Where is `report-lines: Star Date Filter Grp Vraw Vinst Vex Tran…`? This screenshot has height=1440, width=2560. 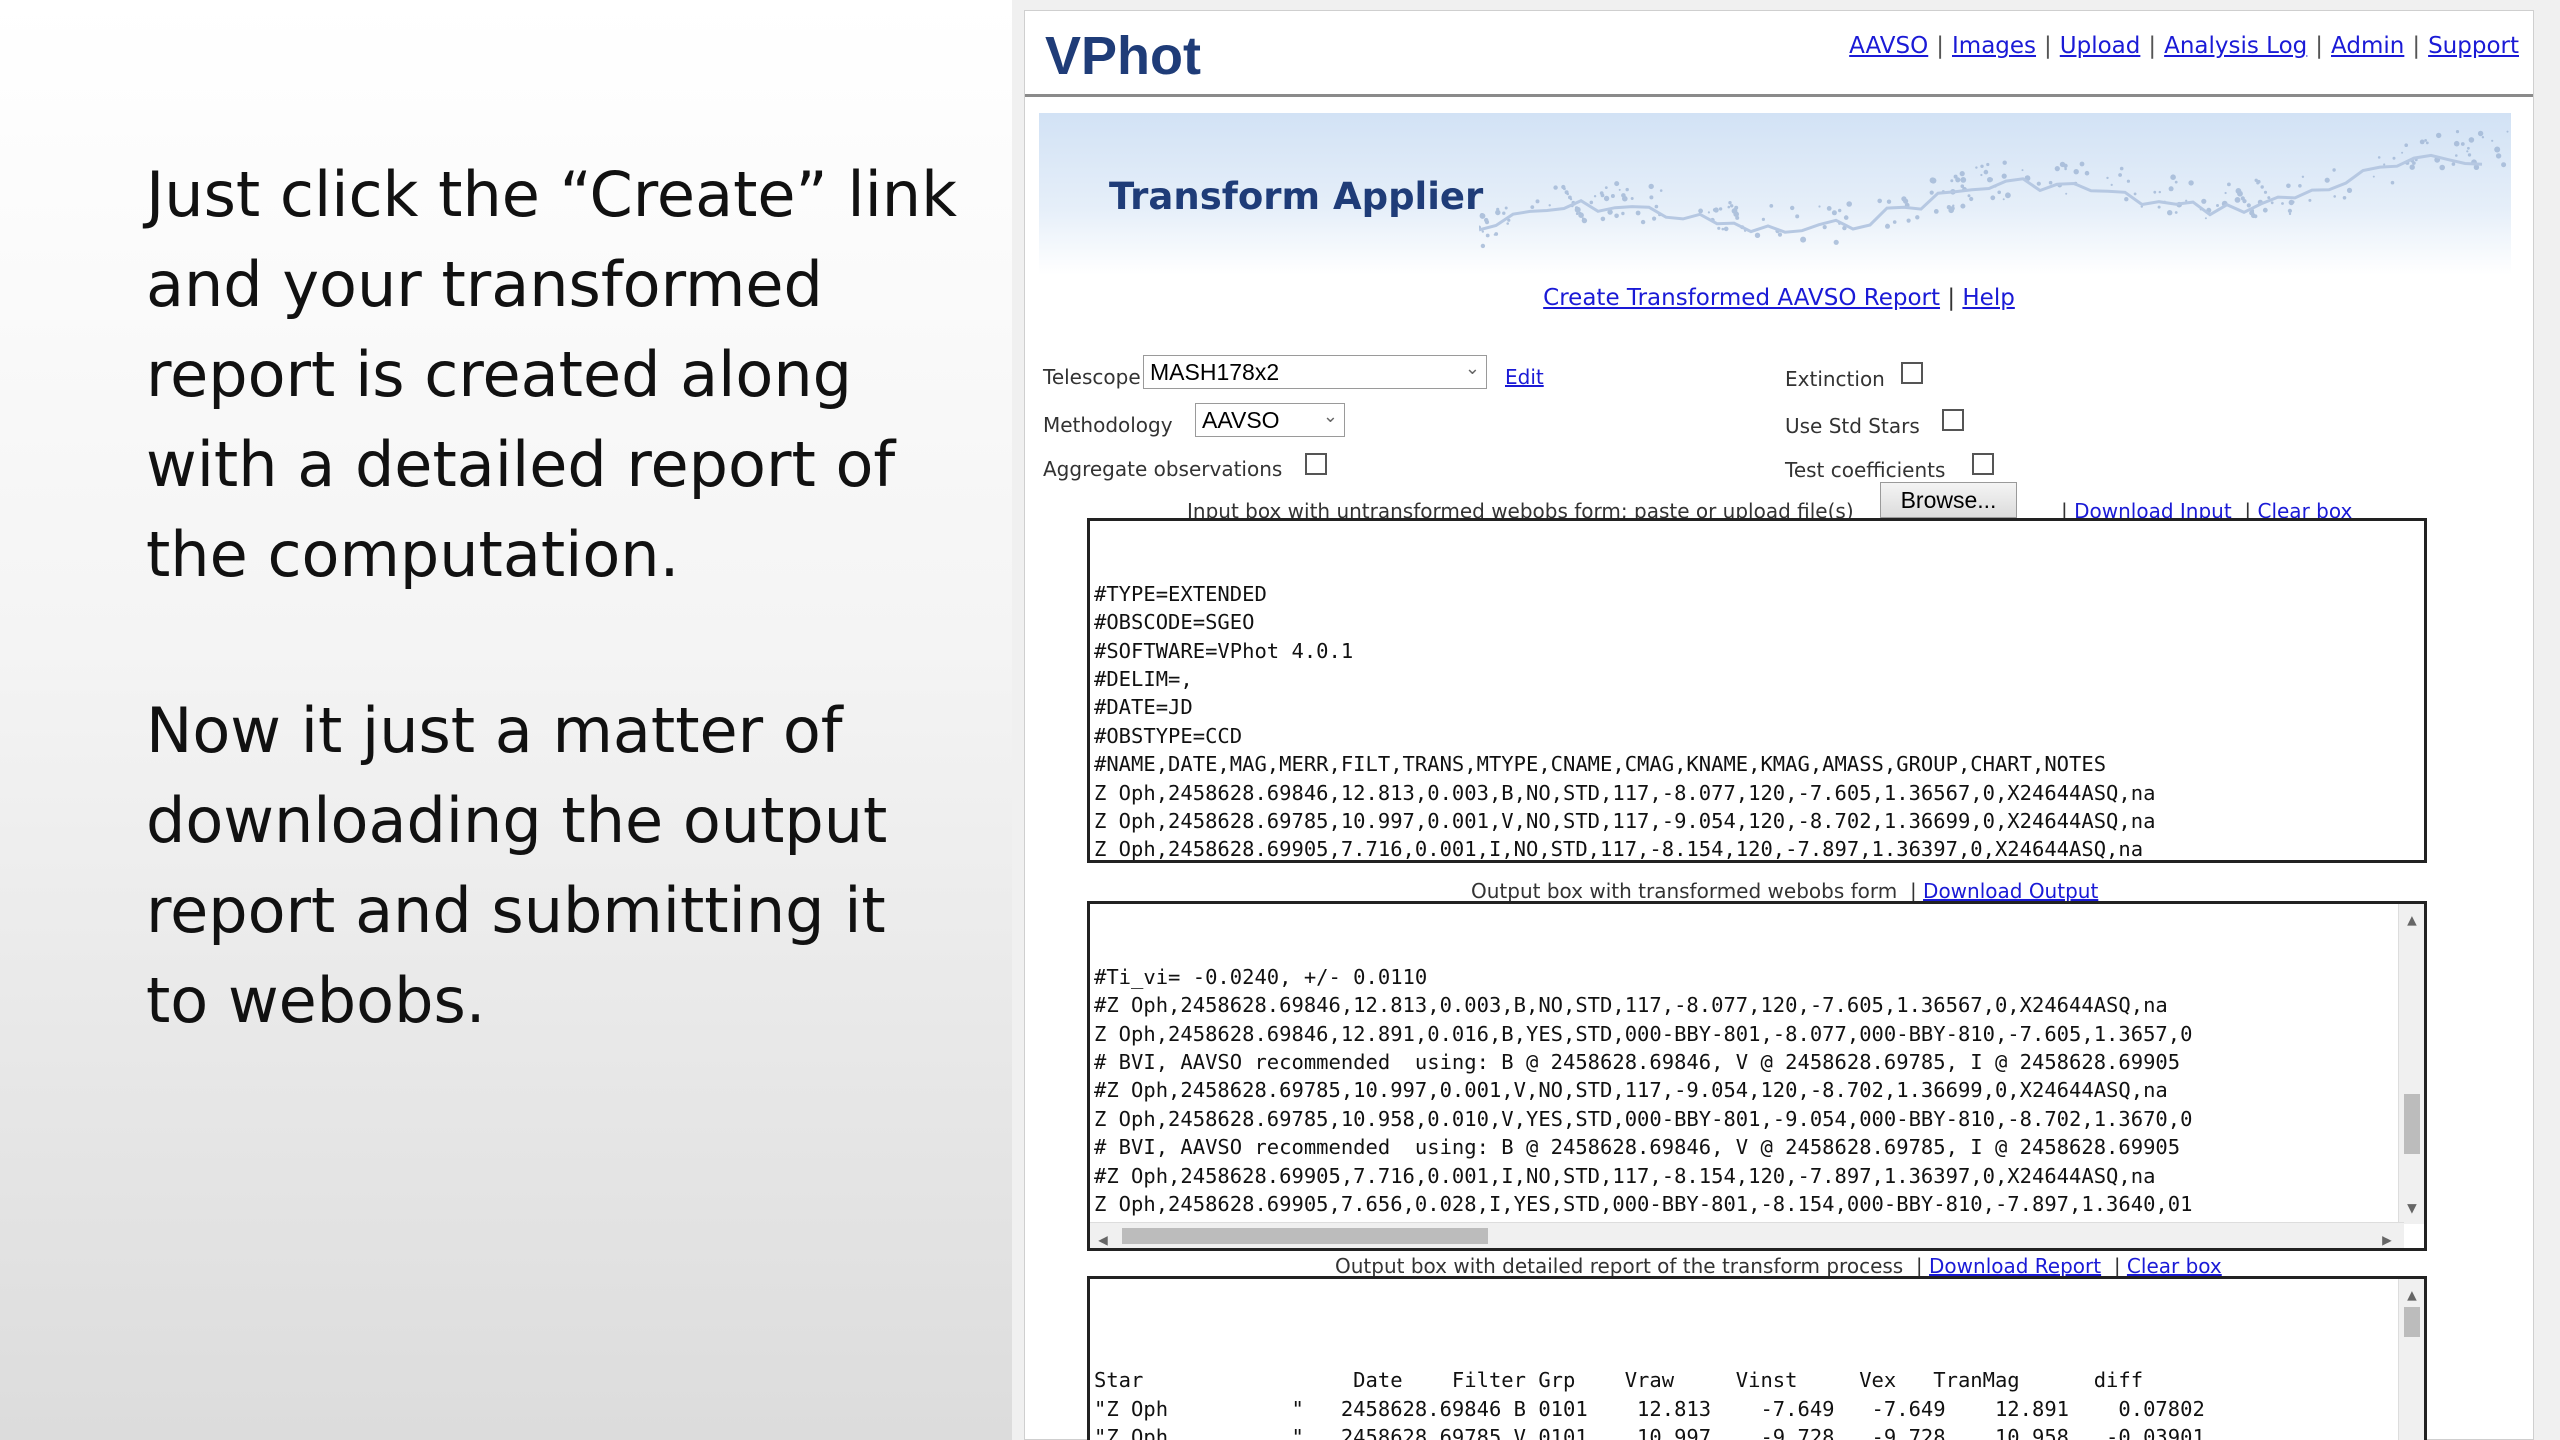
report-lines: Star Date Filter Grp Vraw Vinst Vex Tran… is located at coordinates (1757, 1389).